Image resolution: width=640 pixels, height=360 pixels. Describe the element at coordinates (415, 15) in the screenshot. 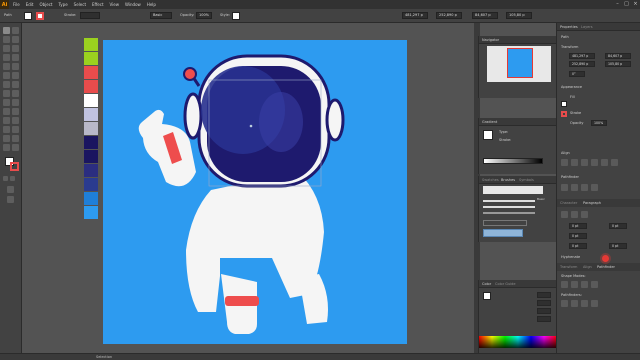

I see `x-field: 481,297 p` at that location.